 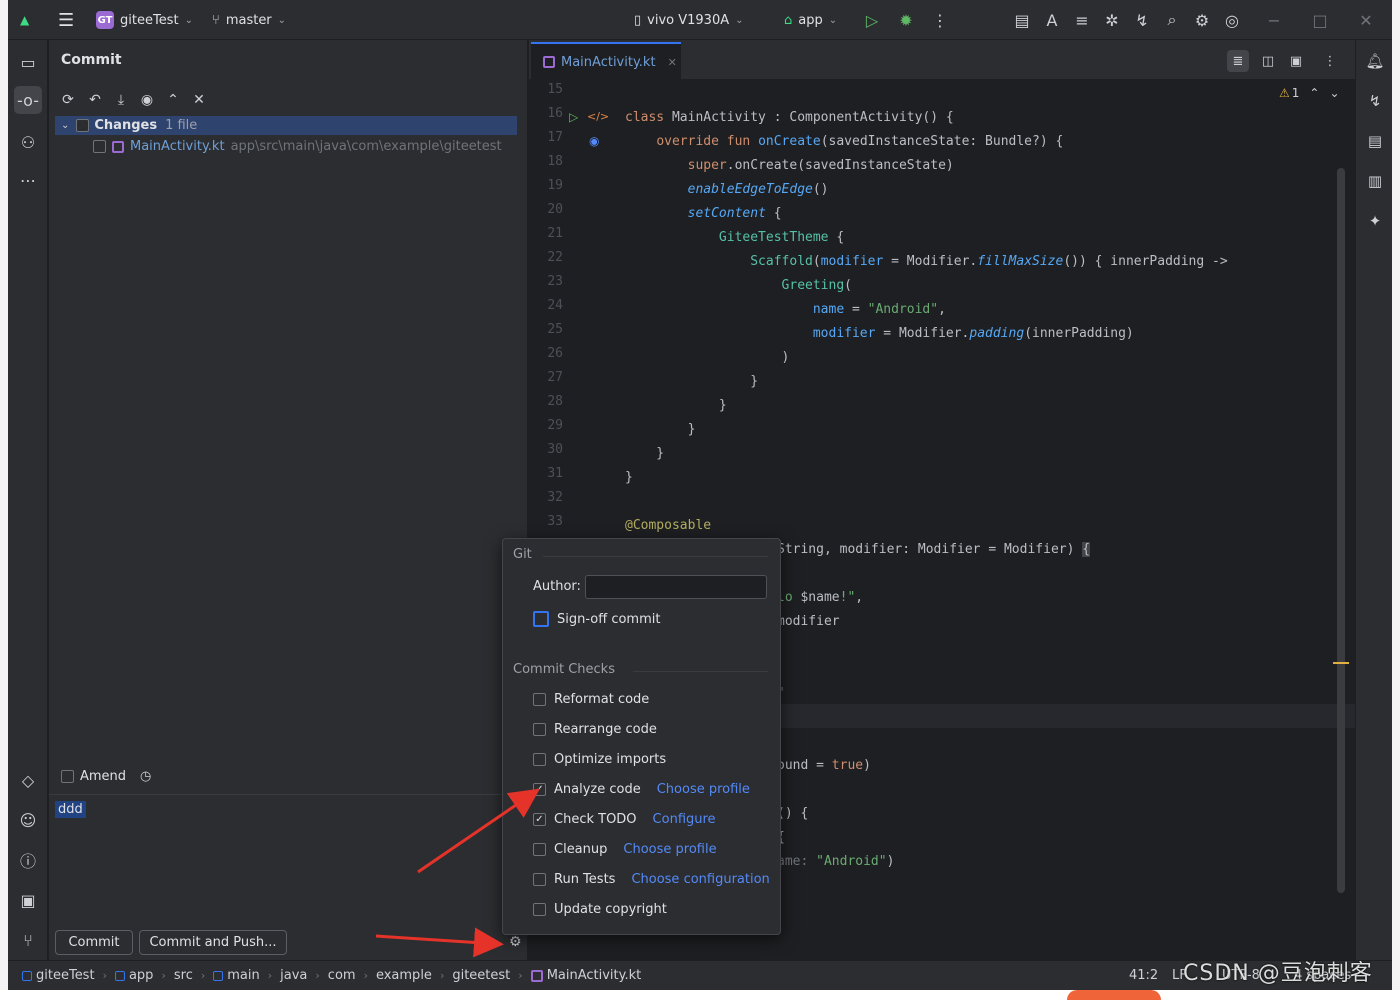 I want to click on device-file-icon: ▤, so click(x=1375, y=141).